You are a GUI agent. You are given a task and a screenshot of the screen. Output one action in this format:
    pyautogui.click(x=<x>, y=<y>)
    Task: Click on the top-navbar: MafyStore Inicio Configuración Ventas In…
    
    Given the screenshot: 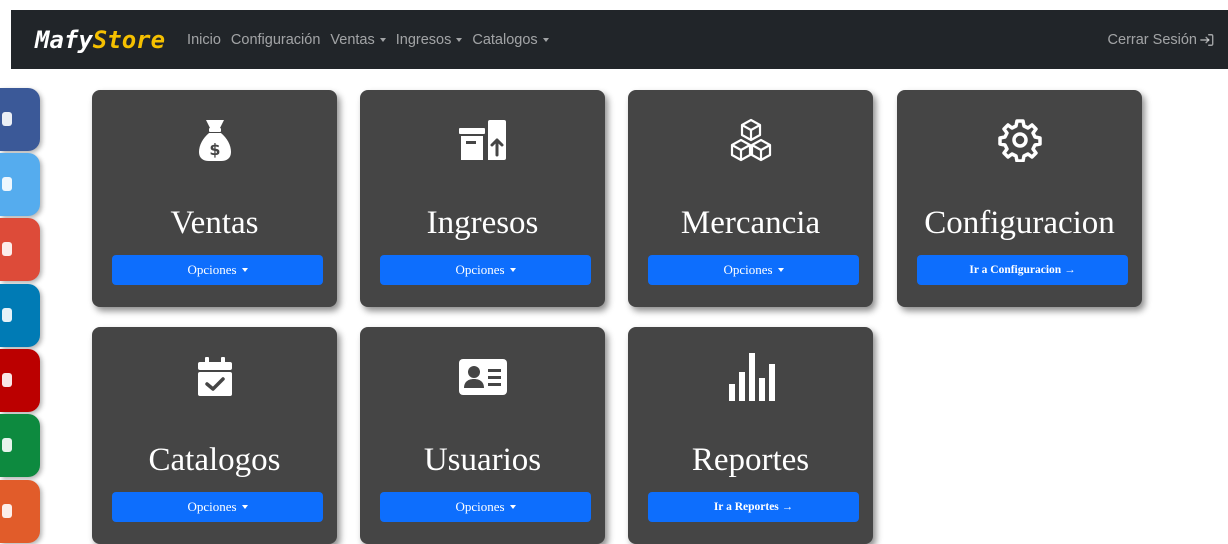 What is the action you would take?
    pyautogui.click(x=619, y=39)
    